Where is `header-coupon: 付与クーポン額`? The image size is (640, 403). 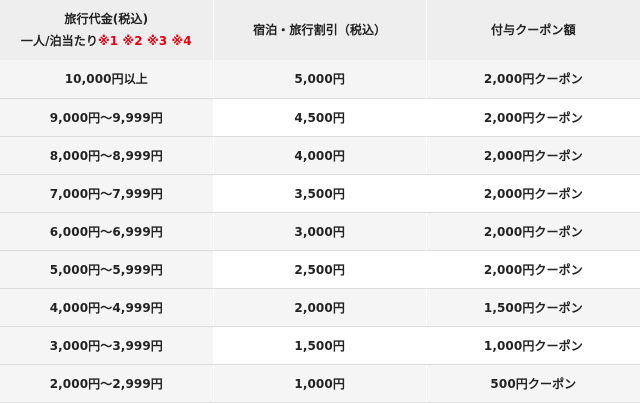
header-coupon: 付与クーポン額 is located at coordinates (533, 30).